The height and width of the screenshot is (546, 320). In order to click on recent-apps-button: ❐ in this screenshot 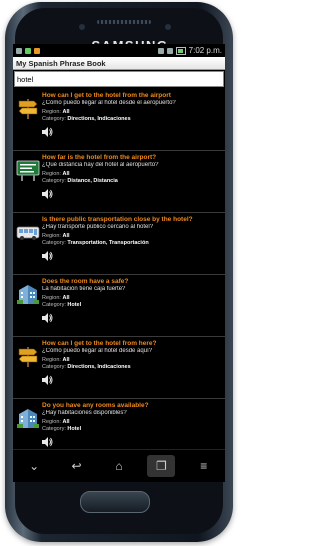, I will do `click(161, 466)`.